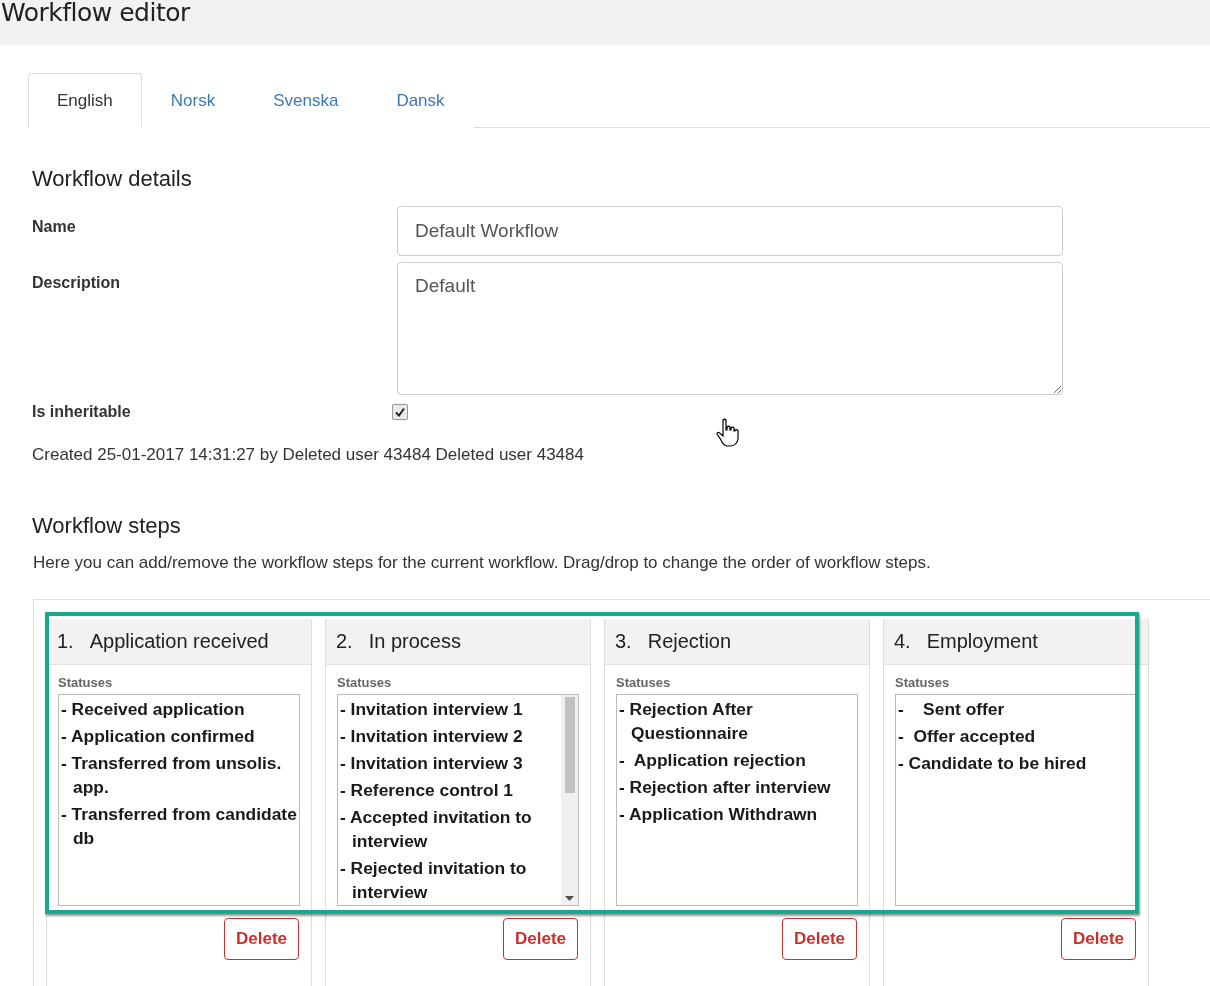  Describe the element at coordinates (85, 100) in the screenshot. I see `language-tab: English` at that location.